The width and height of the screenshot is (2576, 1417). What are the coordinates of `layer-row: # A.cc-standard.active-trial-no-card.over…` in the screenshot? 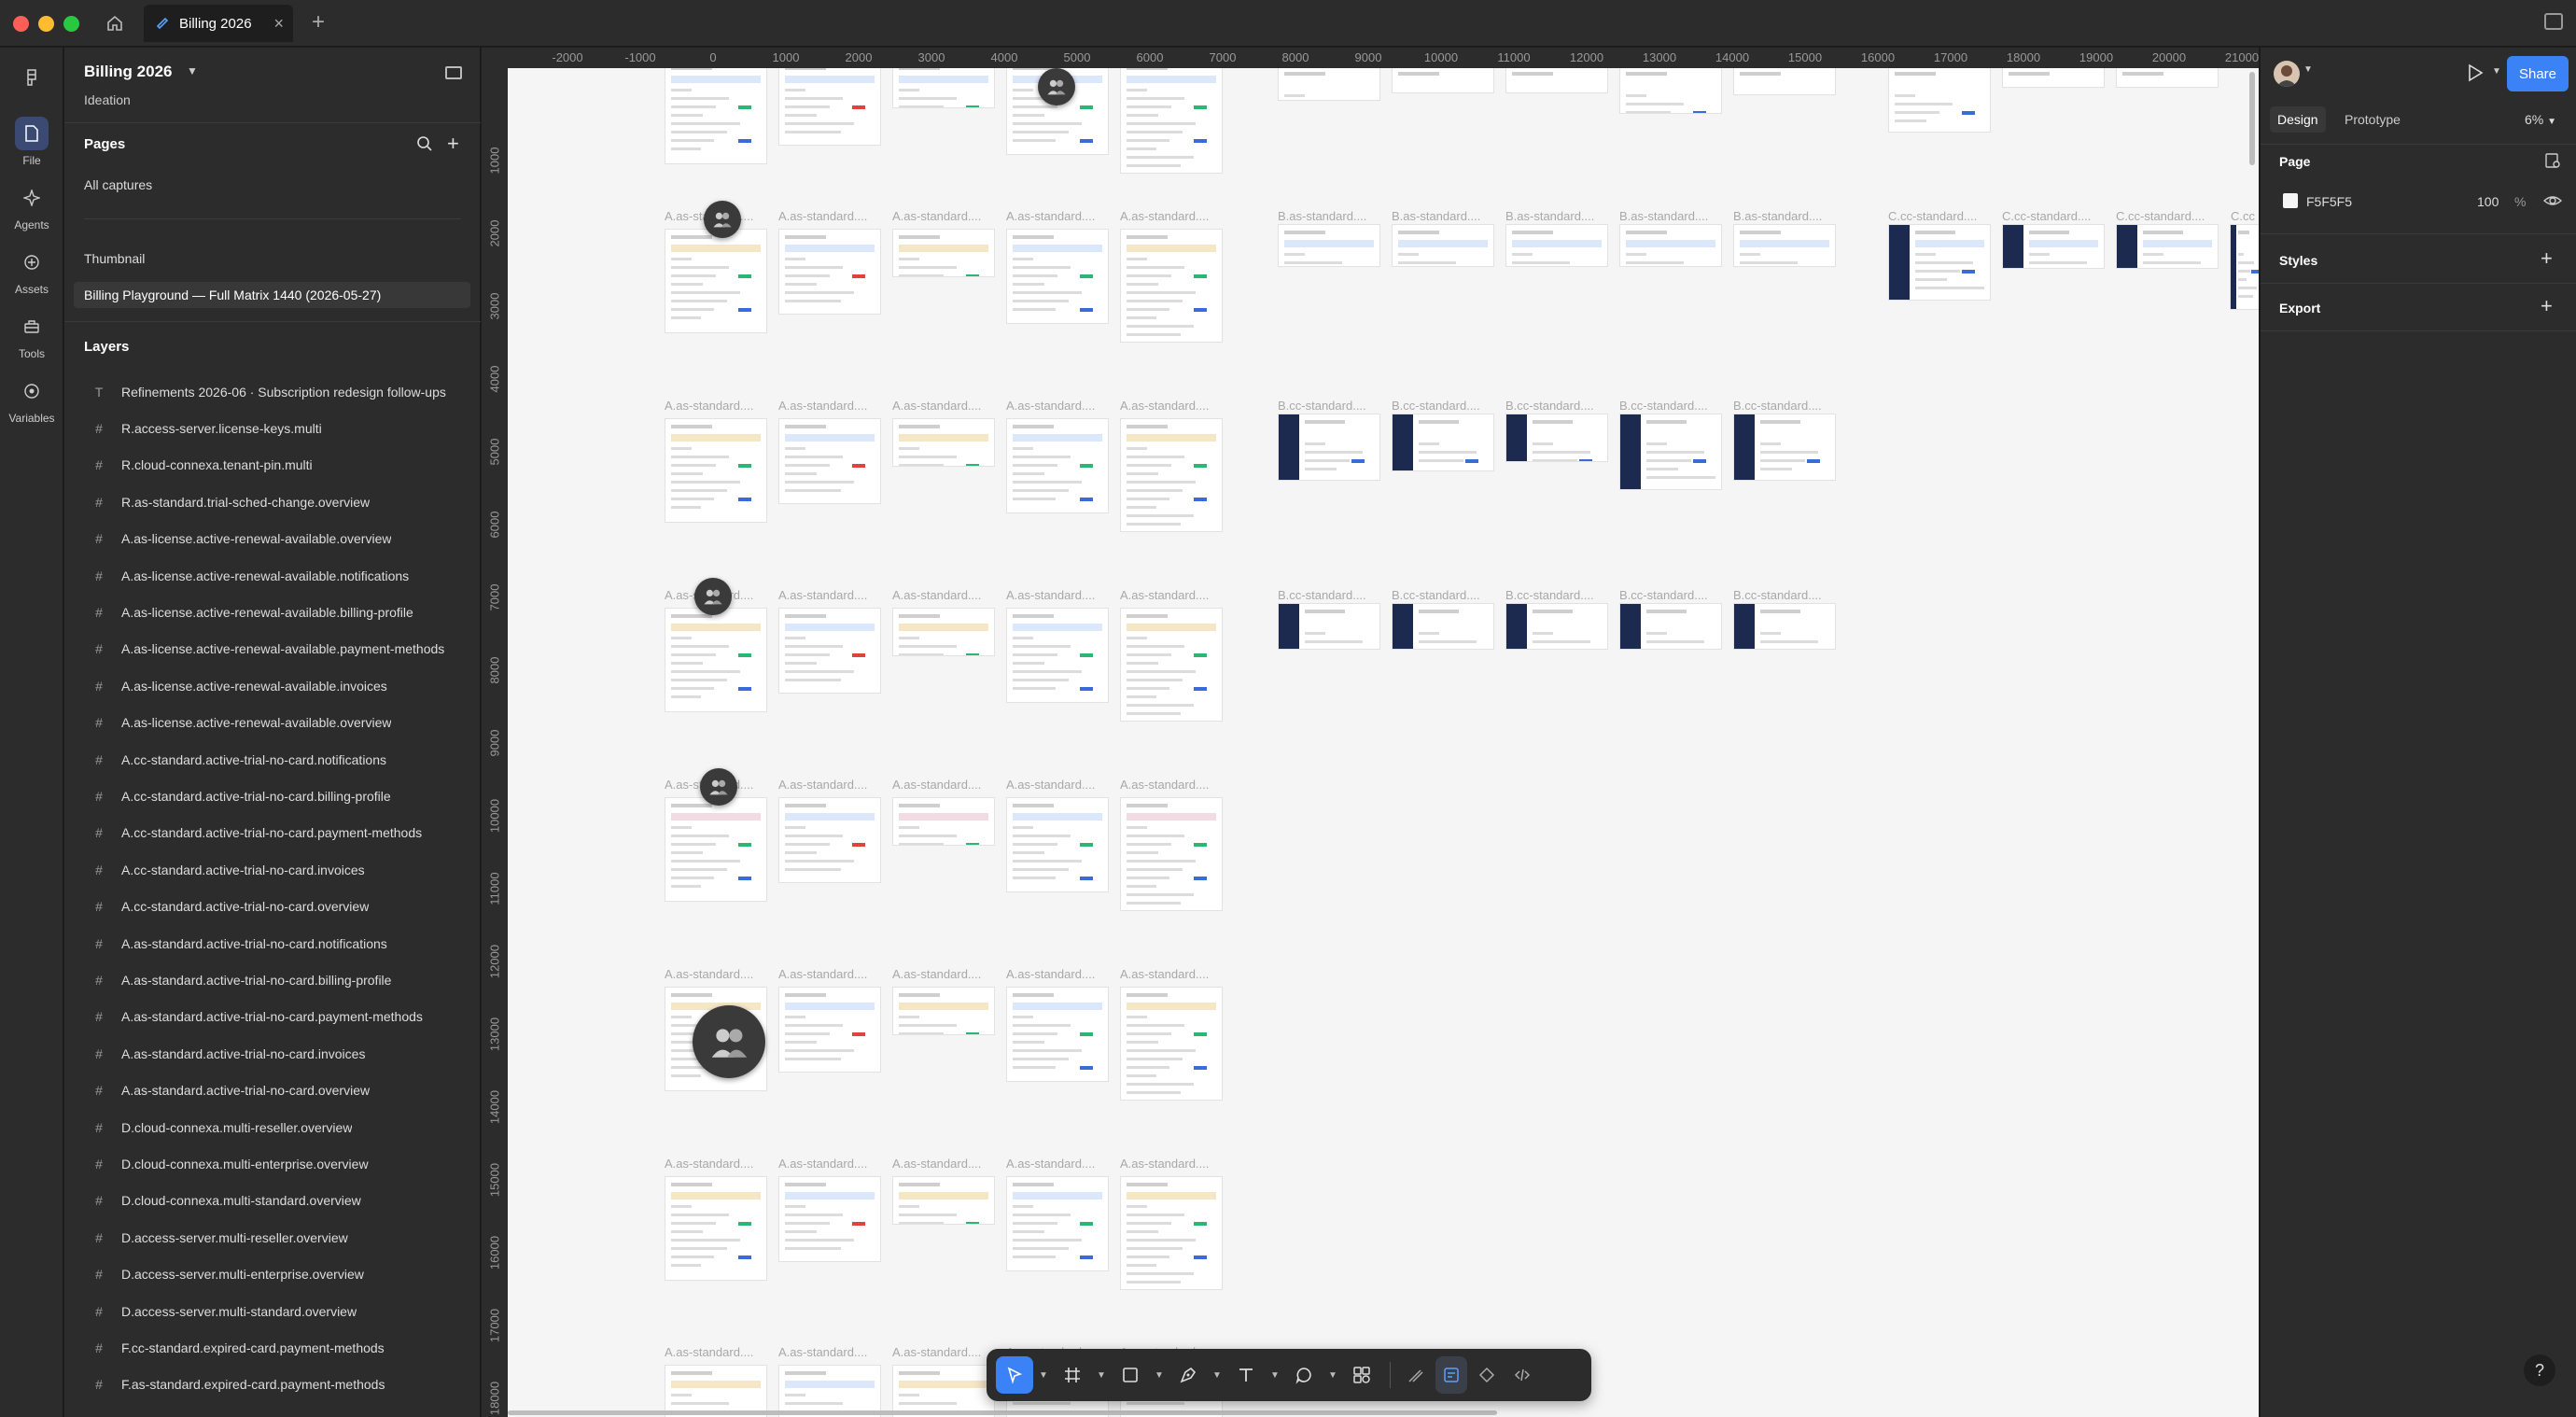 It's located at (272, 907).